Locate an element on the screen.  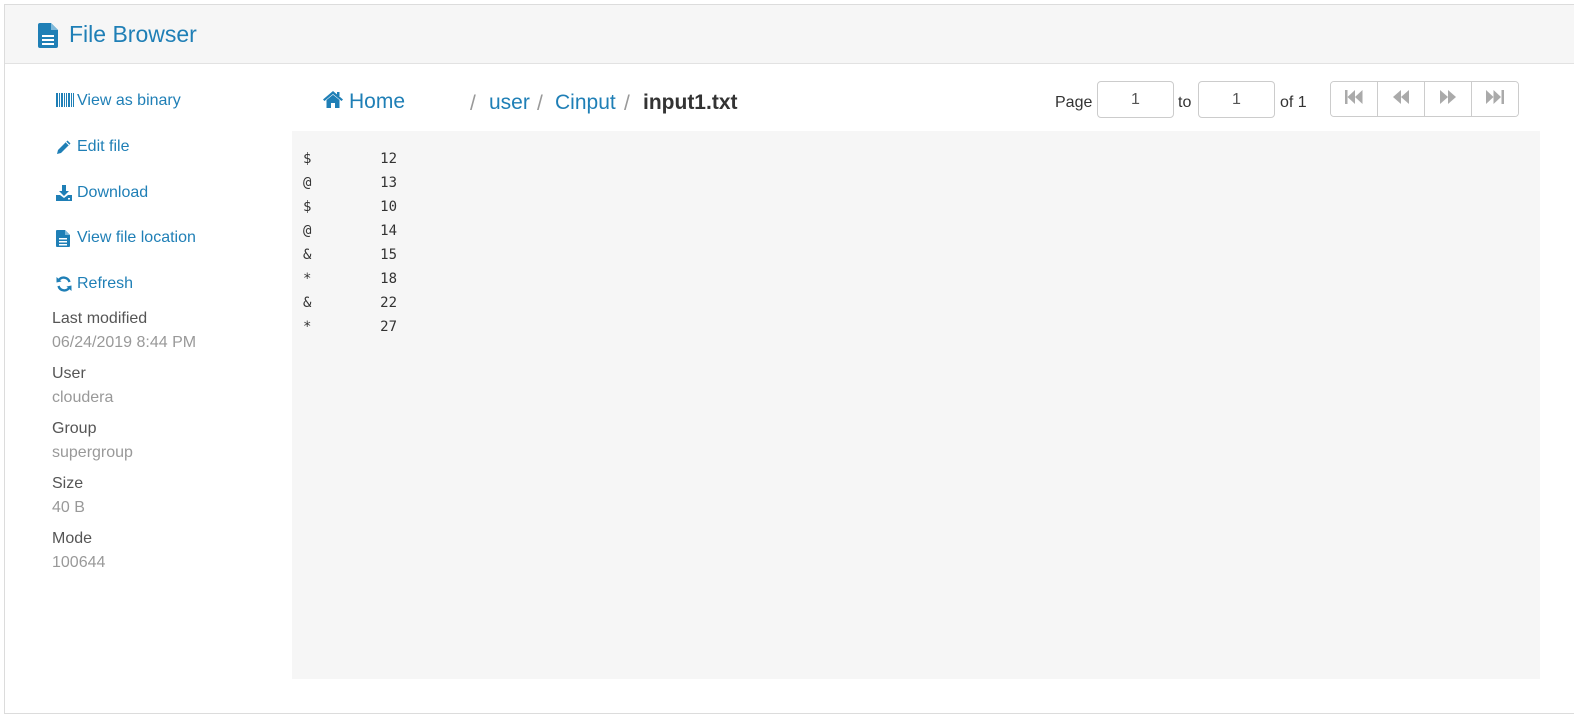
view-file-location-label: View file location is located at coordinates (136, 237).